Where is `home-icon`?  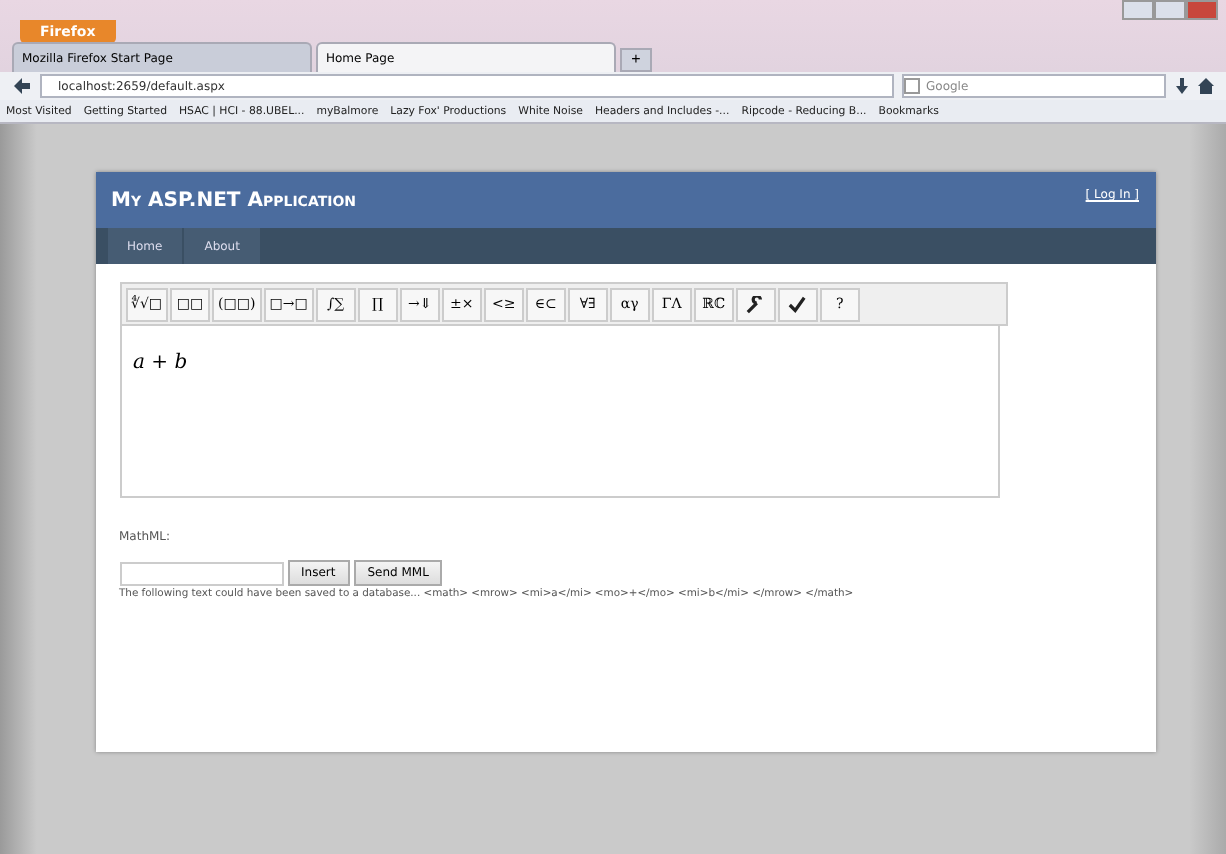 home-icon is located at coordinates (1206, 86).